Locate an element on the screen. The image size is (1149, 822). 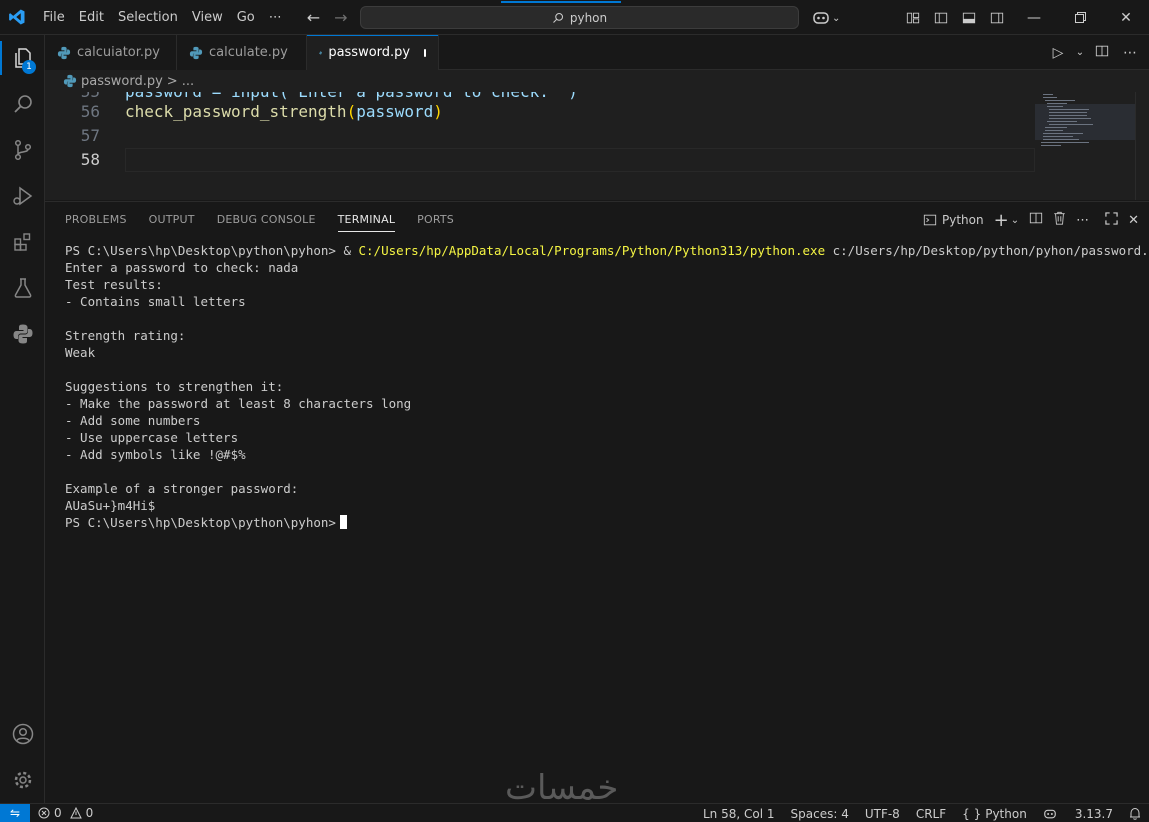
end-of-line: CRLF is located at coordinates (931, 814).